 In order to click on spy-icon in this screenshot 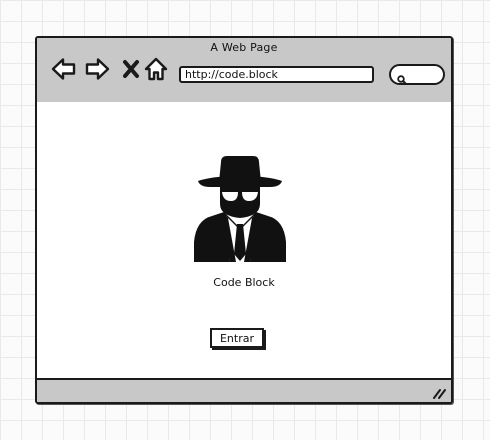, I will do `click(240, 210)`.